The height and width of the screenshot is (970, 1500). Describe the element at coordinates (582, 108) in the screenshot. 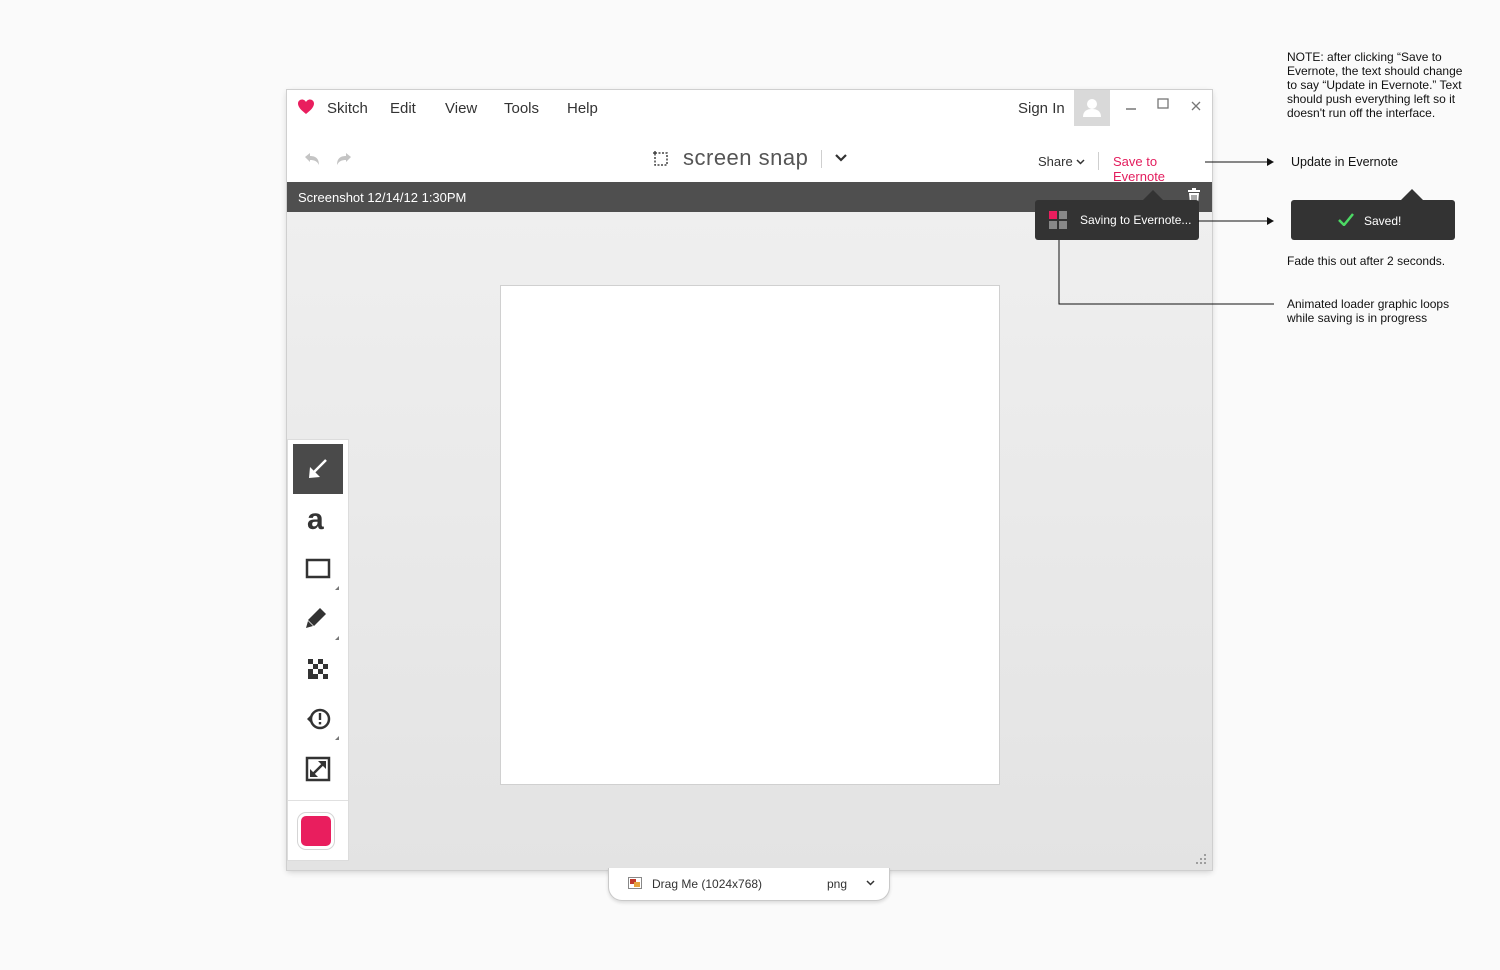

I see `menu-help: Help` at that location.